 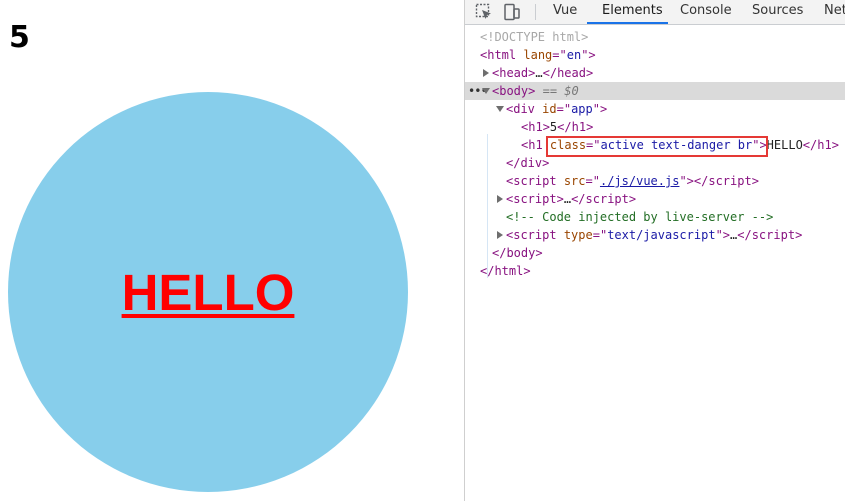 What do you see at coordinates (655, 253) in the screenshot?
I see `tree-line-body-close: </body>` at bounding box center [655, 253].